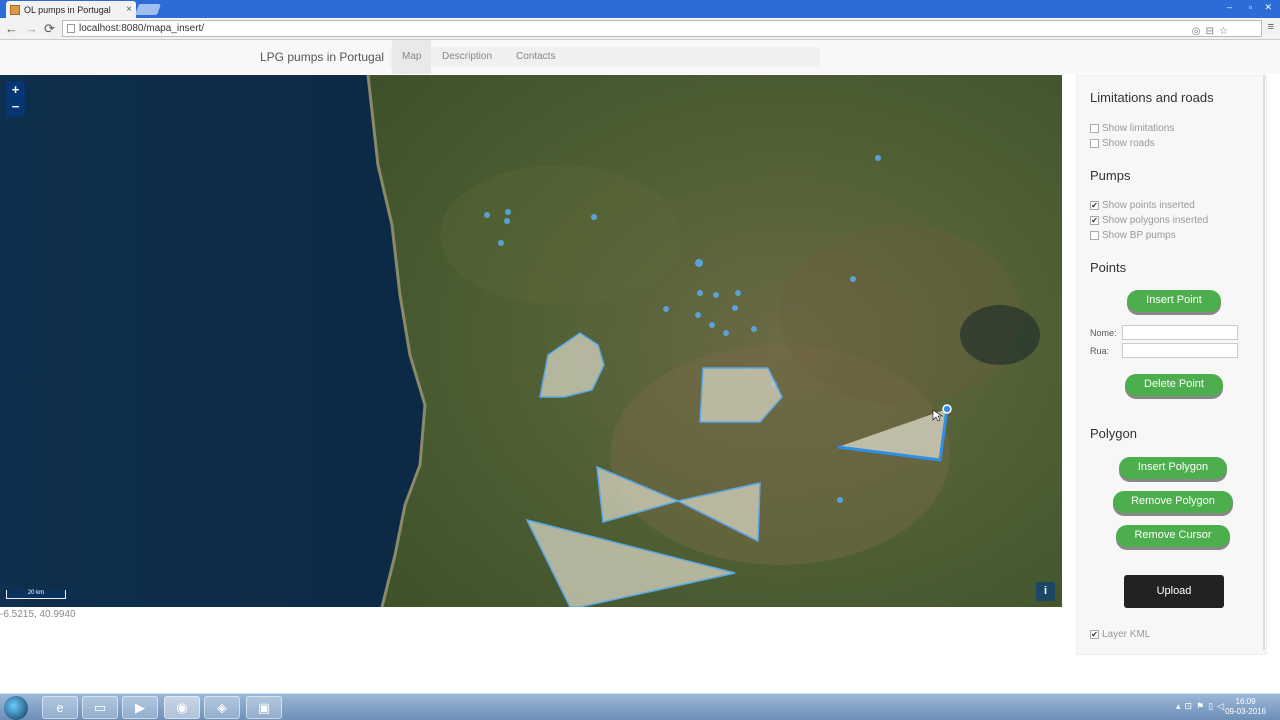 The height and width of the screenshot is (720, 1280). I want to click on explorer-taskbar-icon: ▭, so click(100, 707).